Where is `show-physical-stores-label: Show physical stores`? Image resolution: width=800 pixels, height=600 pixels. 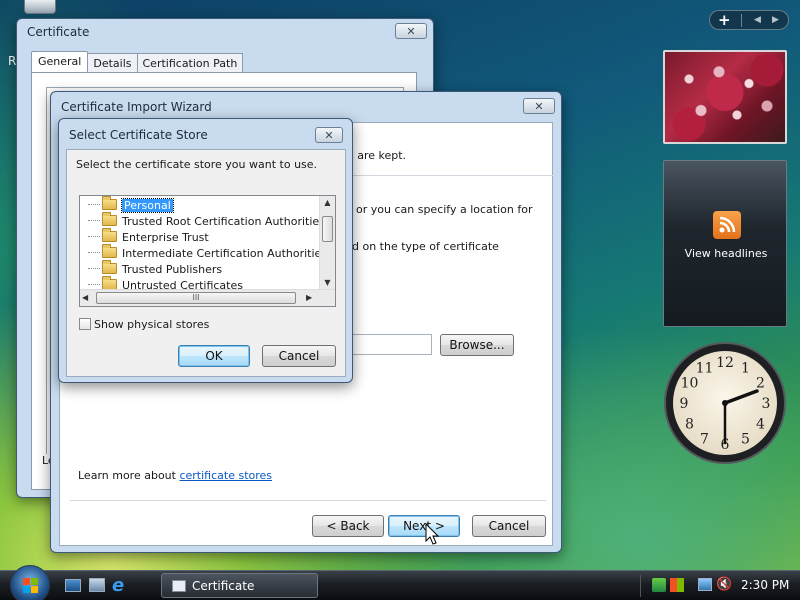
show-physical-stores-label: Show physical stores is located at coordinates (151, 324).